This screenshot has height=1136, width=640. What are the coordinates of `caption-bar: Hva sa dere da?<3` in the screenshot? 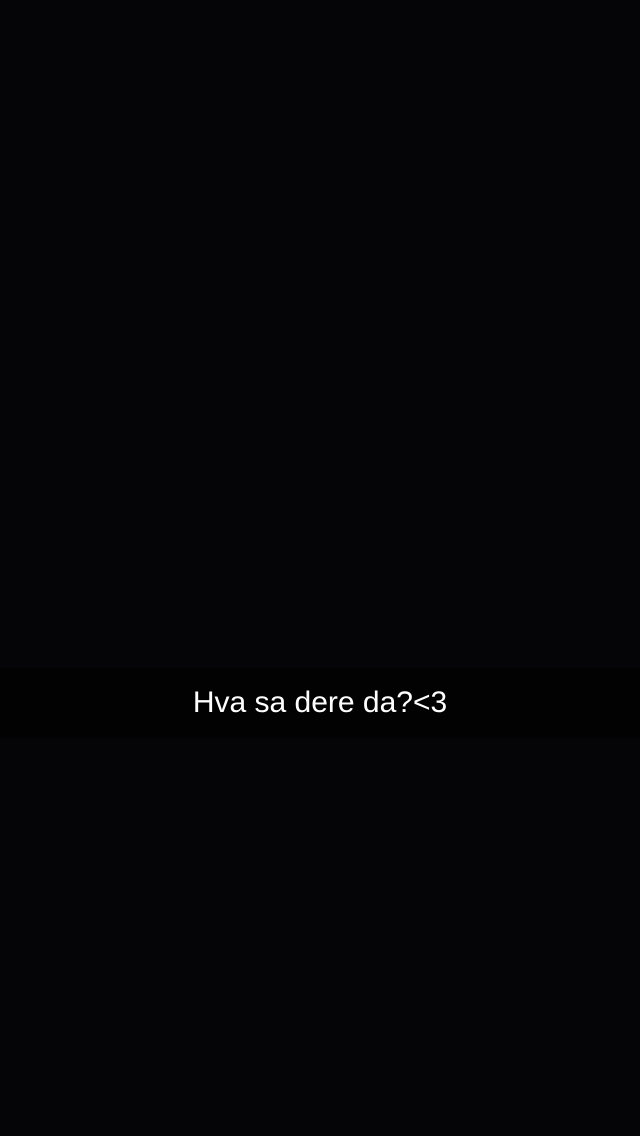 It's located at (320, 703).